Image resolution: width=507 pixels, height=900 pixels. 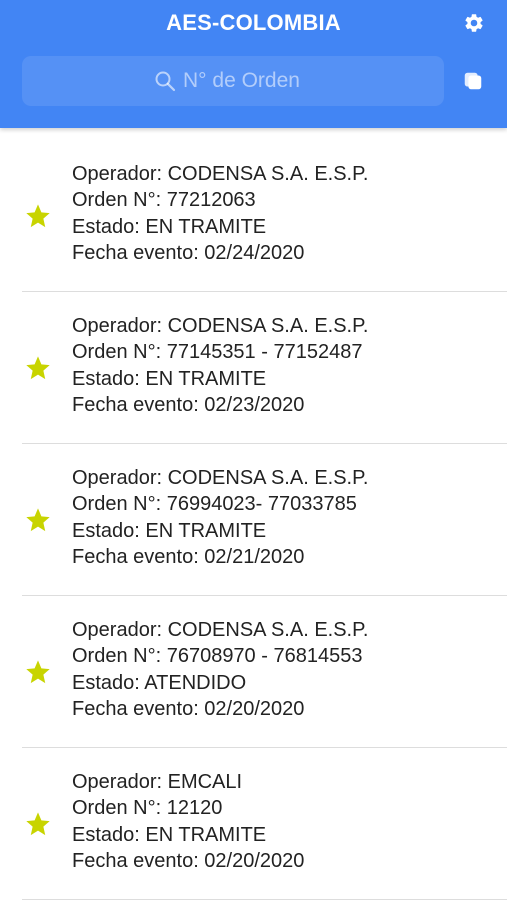 What do you see at coordinates (217, 656) in the screenshot?
I see `order-number-text: Orden N°: 76708970 - 76814553` at bounding box center [217, 656].